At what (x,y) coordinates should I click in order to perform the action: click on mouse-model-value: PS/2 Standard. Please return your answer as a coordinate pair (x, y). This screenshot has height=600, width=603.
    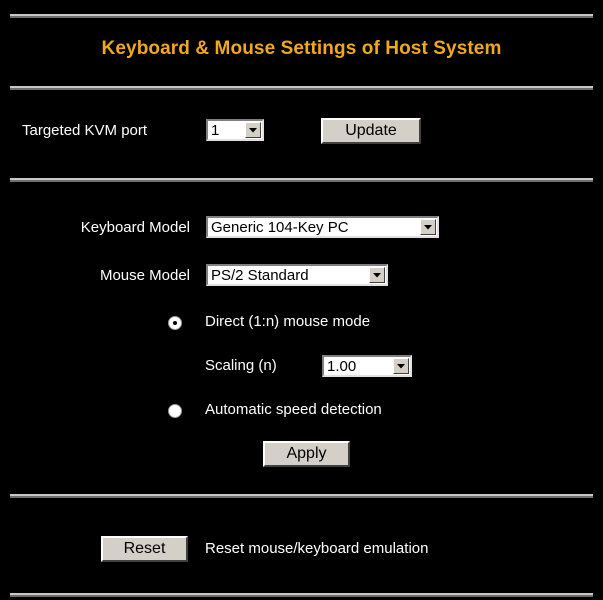
    Looking at the image, I should click on (260, 275).